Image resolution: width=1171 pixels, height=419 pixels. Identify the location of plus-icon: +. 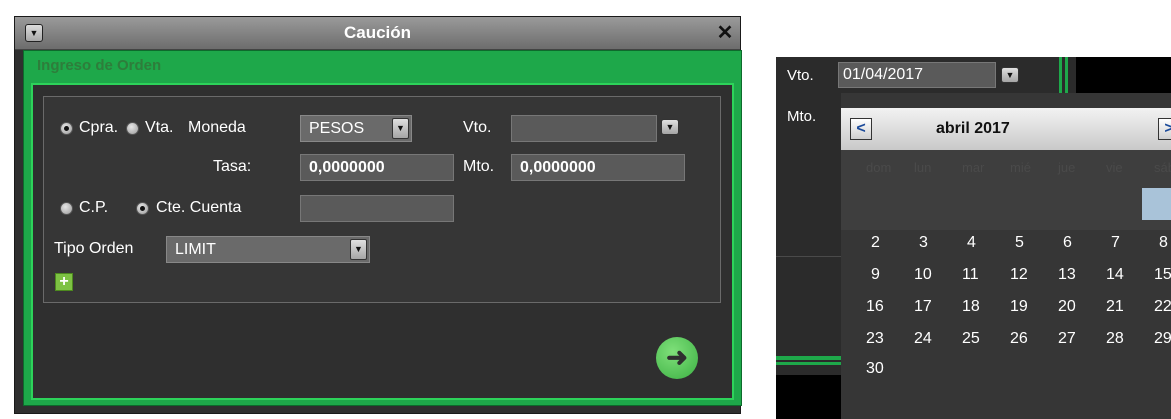
(64, 281).